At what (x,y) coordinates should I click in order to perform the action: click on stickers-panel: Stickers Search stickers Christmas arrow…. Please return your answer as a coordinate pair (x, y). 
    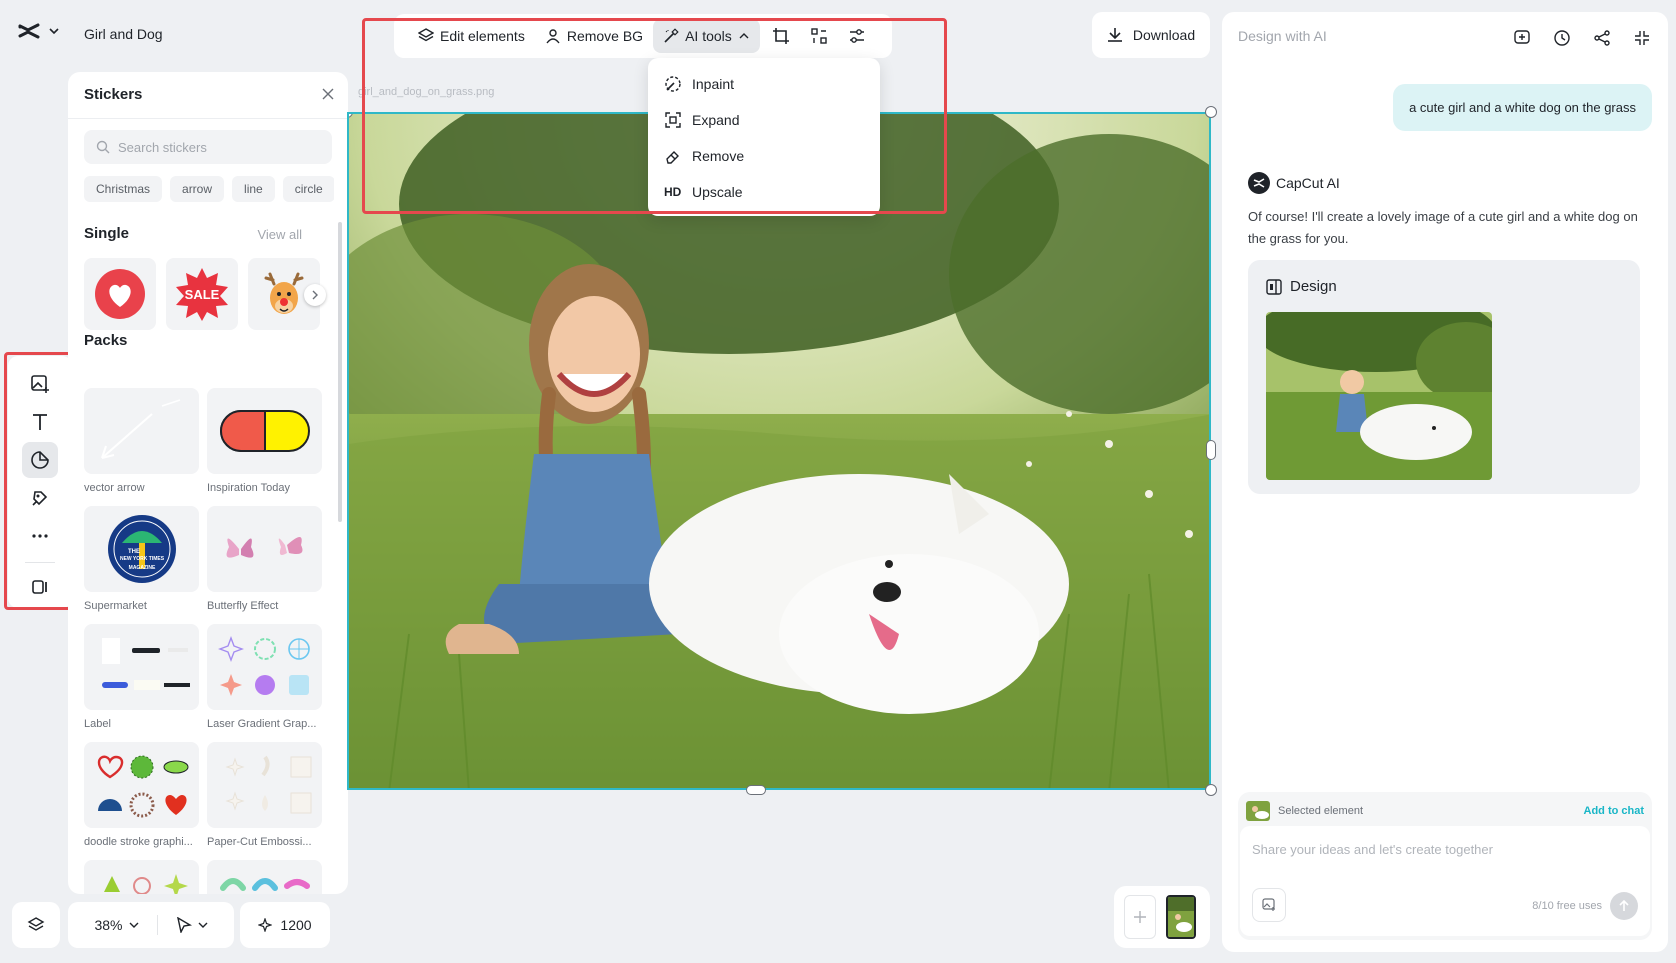
    Looking at the image, I should click on (208, 483).